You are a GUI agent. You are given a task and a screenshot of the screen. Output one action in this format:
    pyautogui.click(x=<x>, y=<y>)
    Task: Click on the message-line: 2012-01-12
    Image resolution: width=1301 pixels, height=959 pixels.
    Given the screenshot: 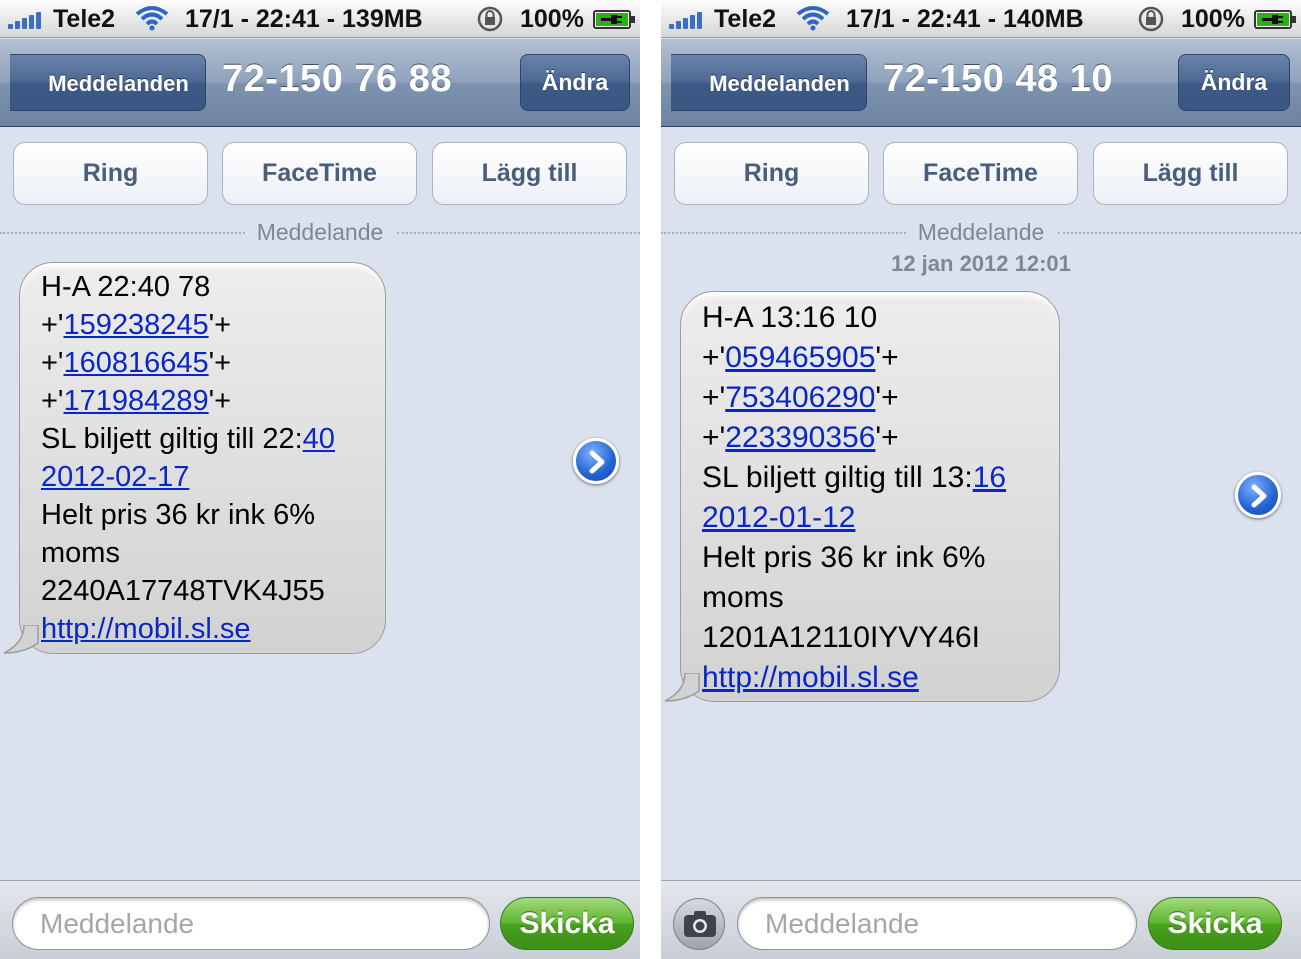 What is the action you would take?
    pyautogui.click(x=869, y=518)
    